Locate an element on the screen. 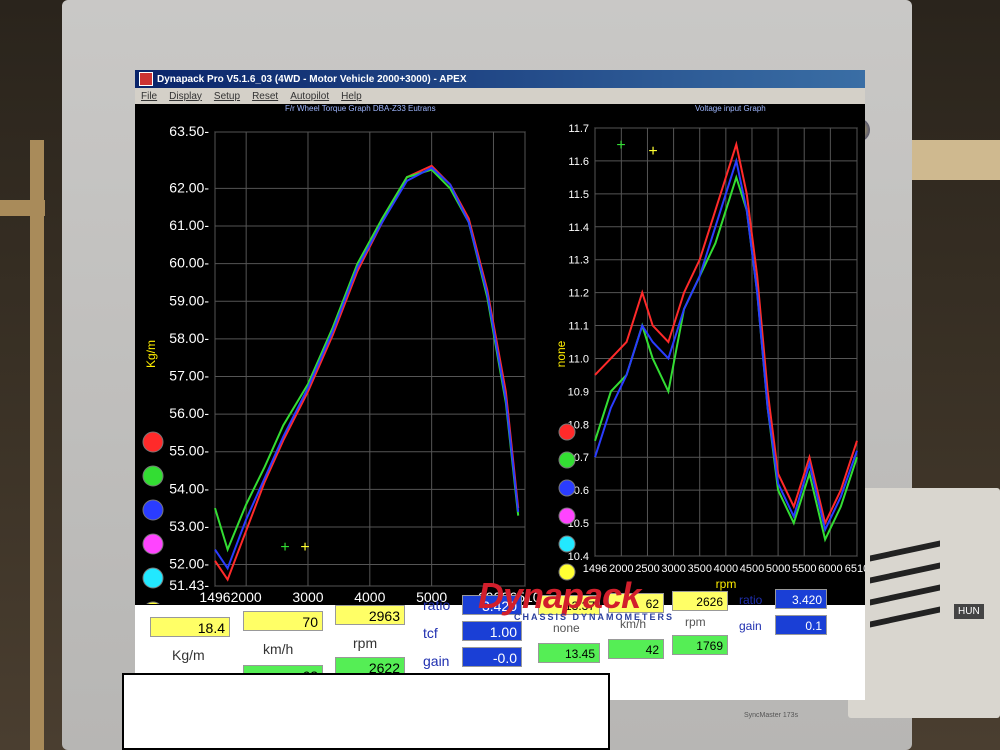  menu-reset: Reset is located at coordinates (265, 96).